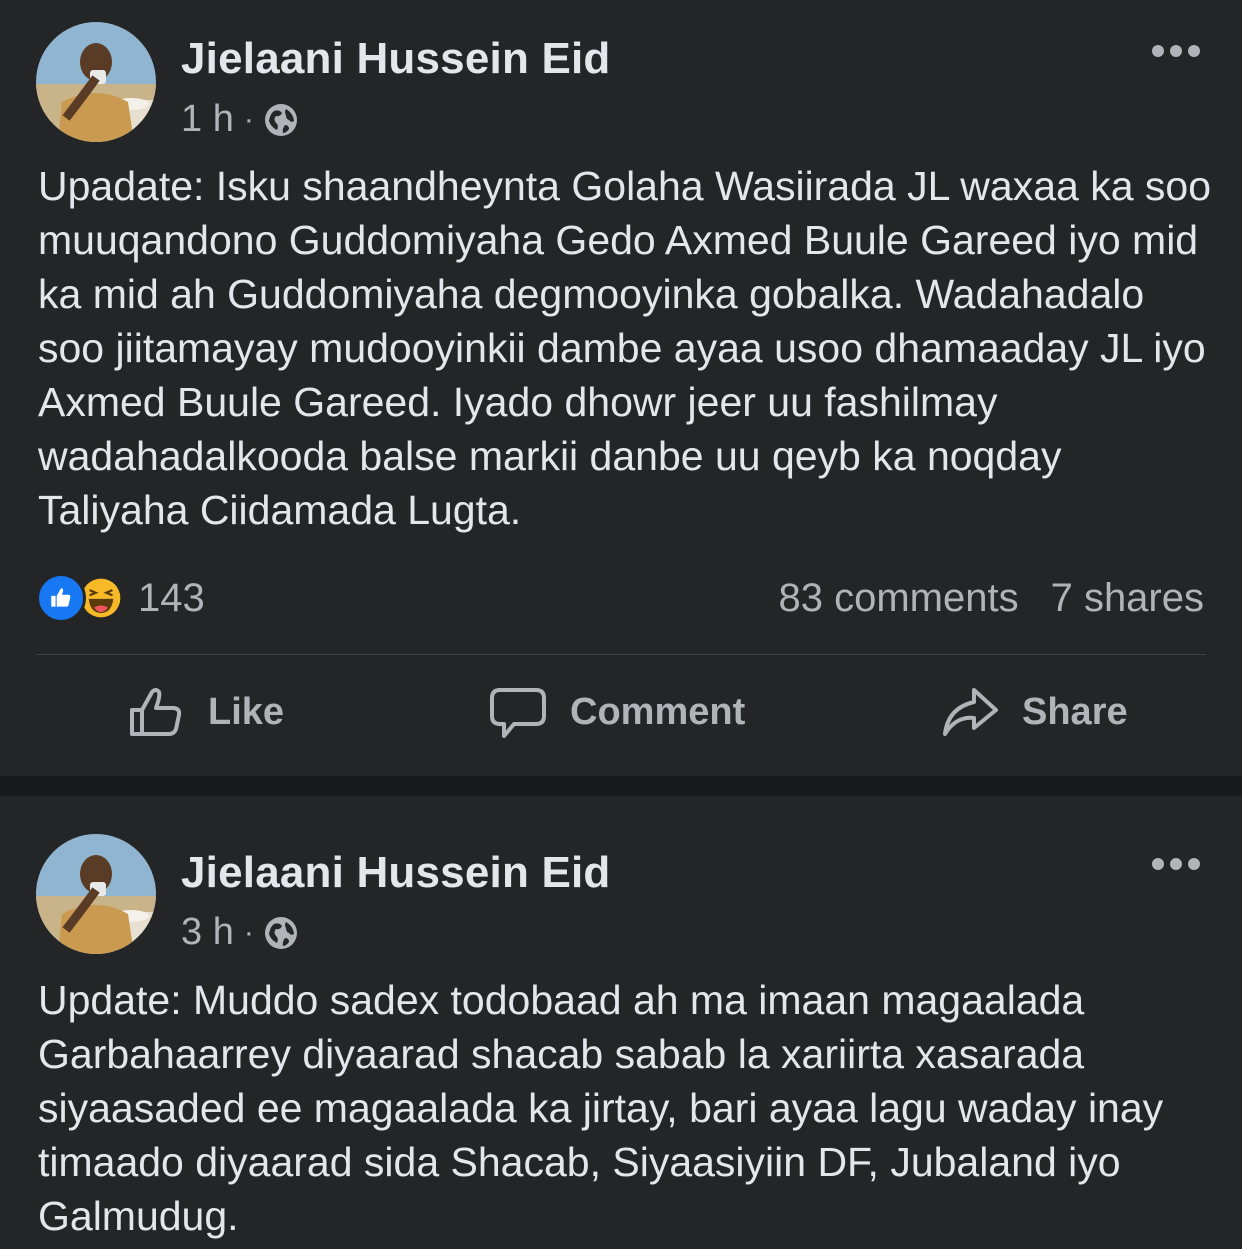 The width and height of the screenshot is (1242, 1249). I want to click on share-arrow-icon, so click(970, 712).